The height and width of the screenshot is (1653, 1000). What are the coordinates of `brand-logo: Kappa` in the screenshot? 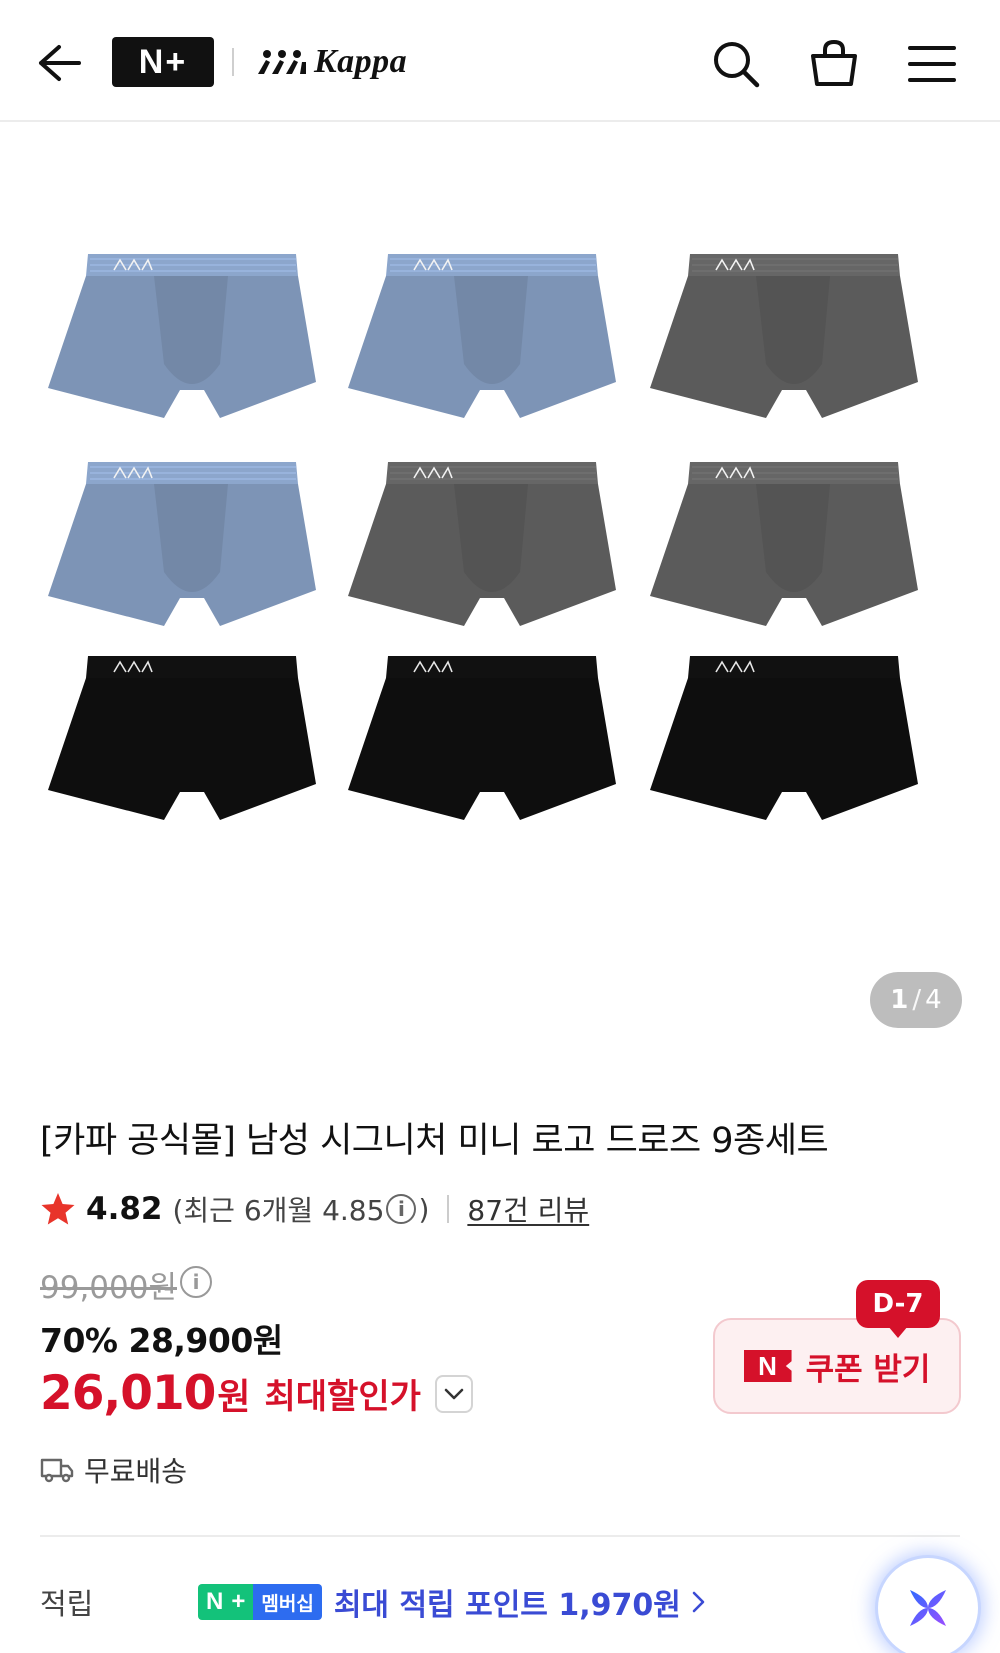 It's located at (331, 62).